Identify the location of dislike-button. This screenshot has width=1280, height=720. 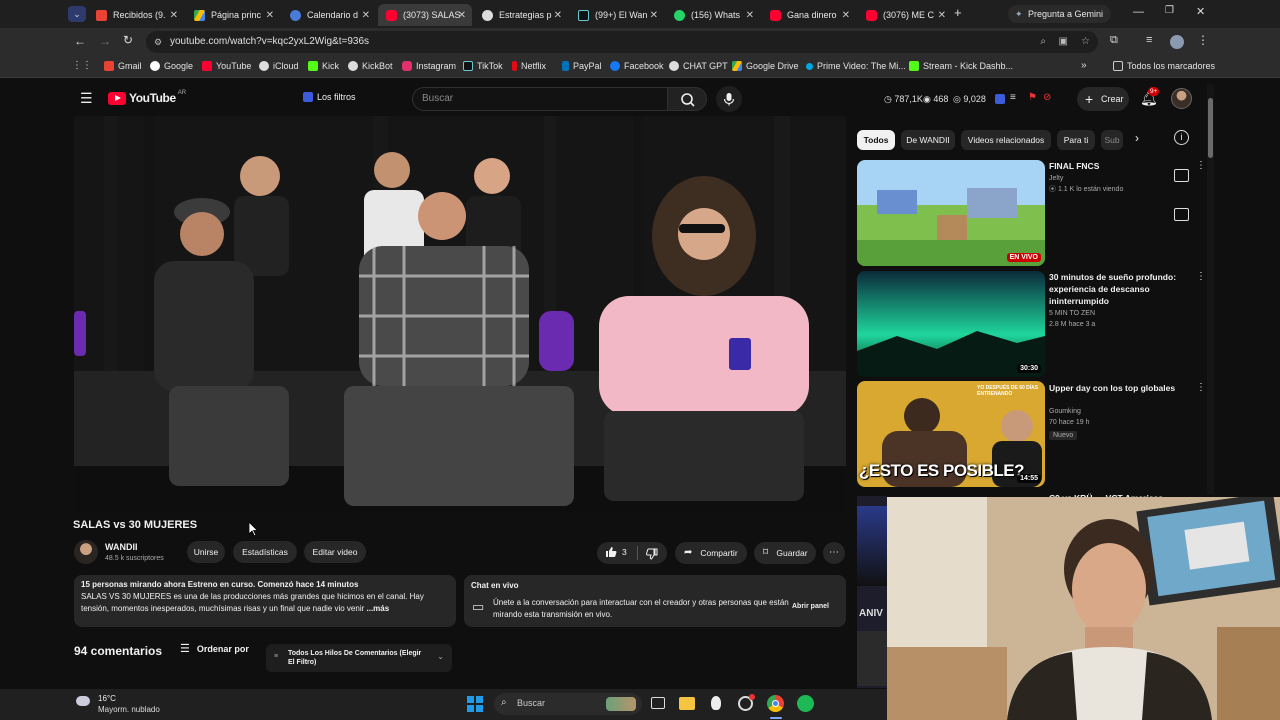
(652, 556).